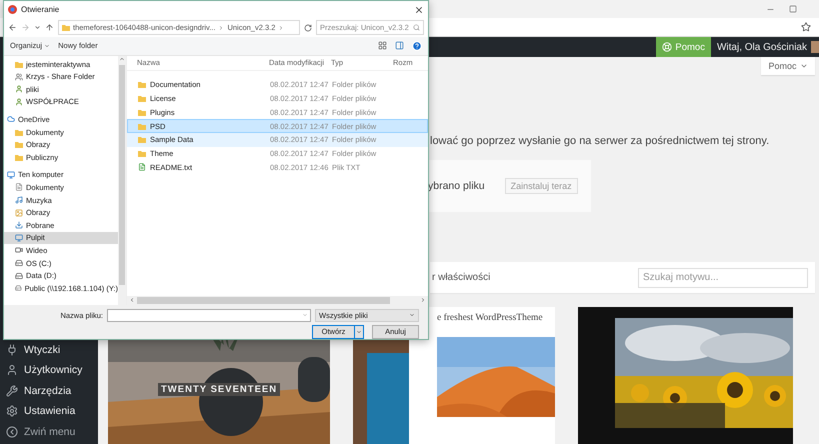 The width and height of the screenshot is (819, 444). I want to click on back-icon, so click(12, 27).